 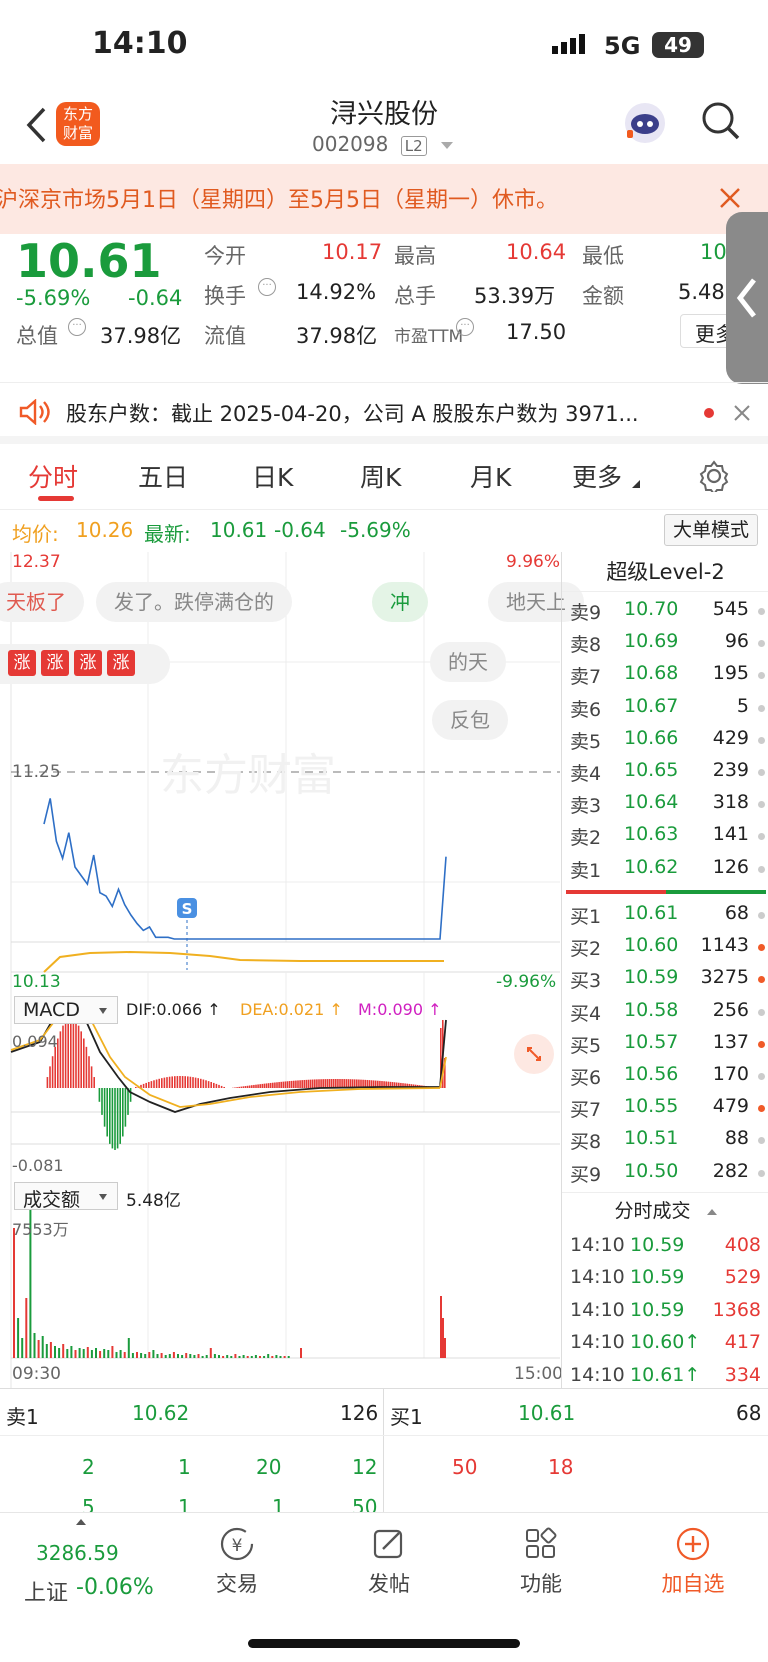 I want to click on limit-up-tags: 涨涨涨涨, so click(x=85, y=664).